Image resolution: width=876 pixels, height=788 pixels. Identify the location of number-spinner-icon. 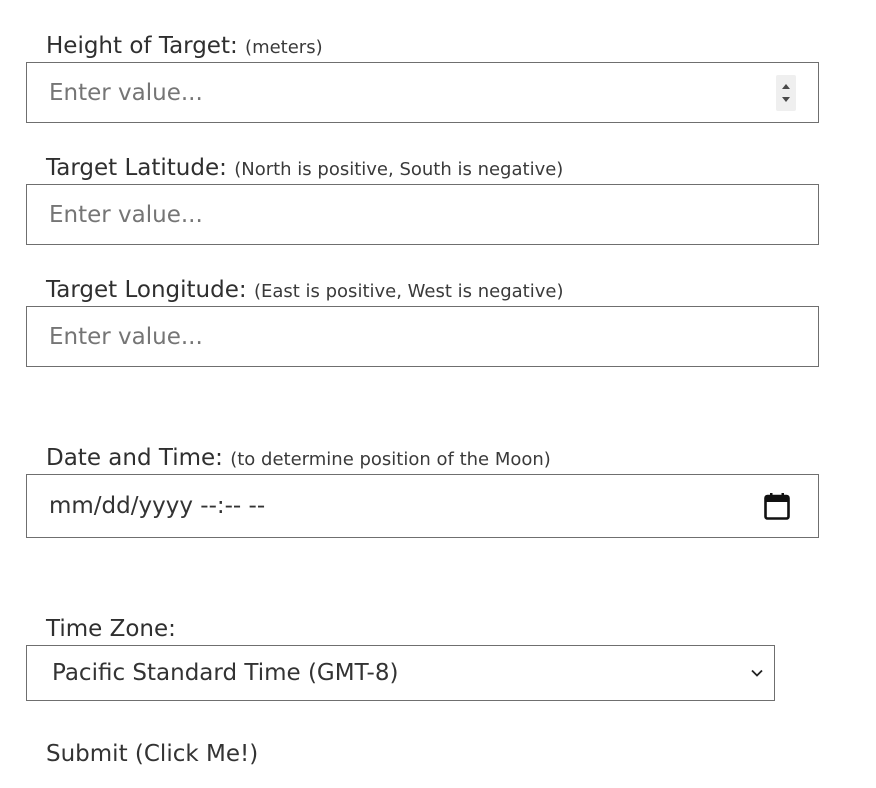
(786, 93).